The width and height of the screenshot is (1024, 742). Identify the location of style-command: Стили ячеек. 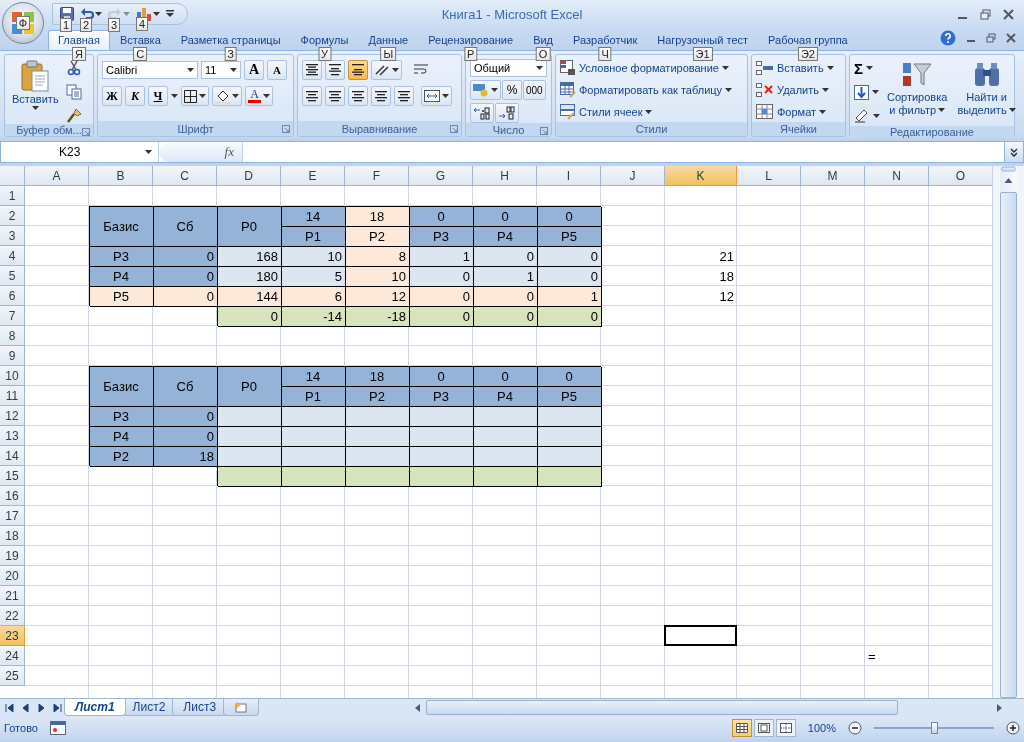
(646, 112).